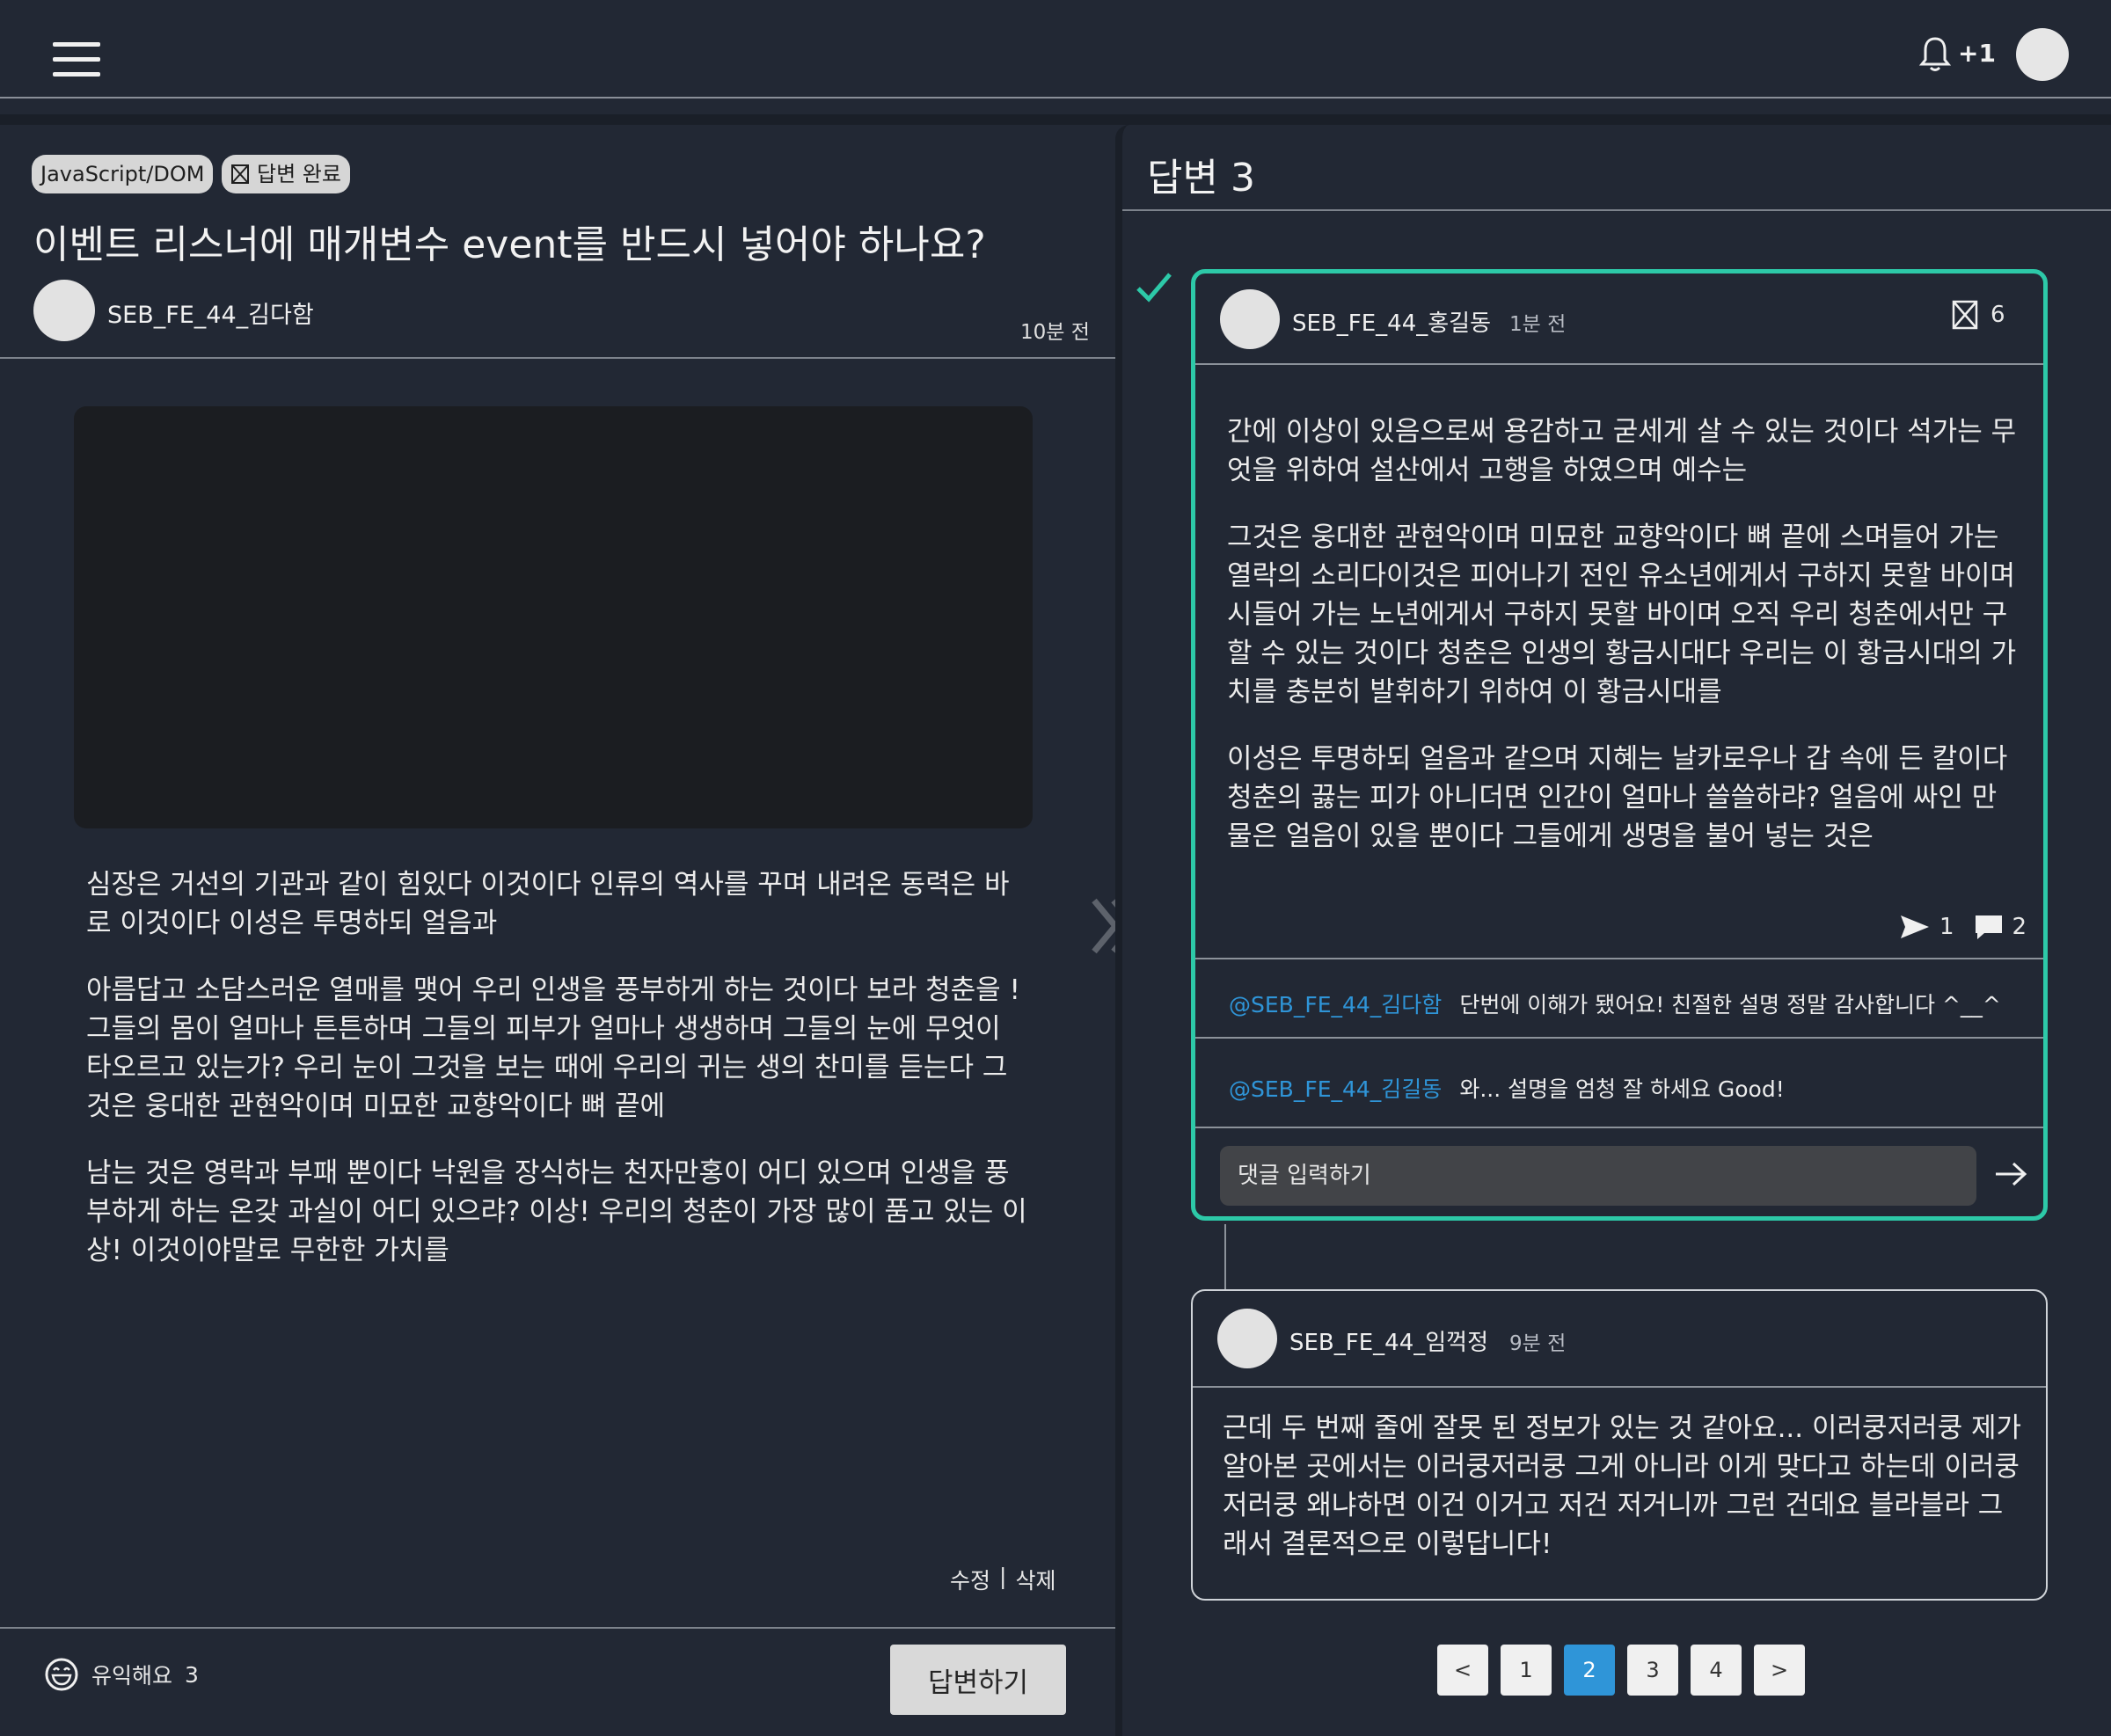 This screenshot has height=1736, width=2111. I want to click on question-image, so click(553, 617).